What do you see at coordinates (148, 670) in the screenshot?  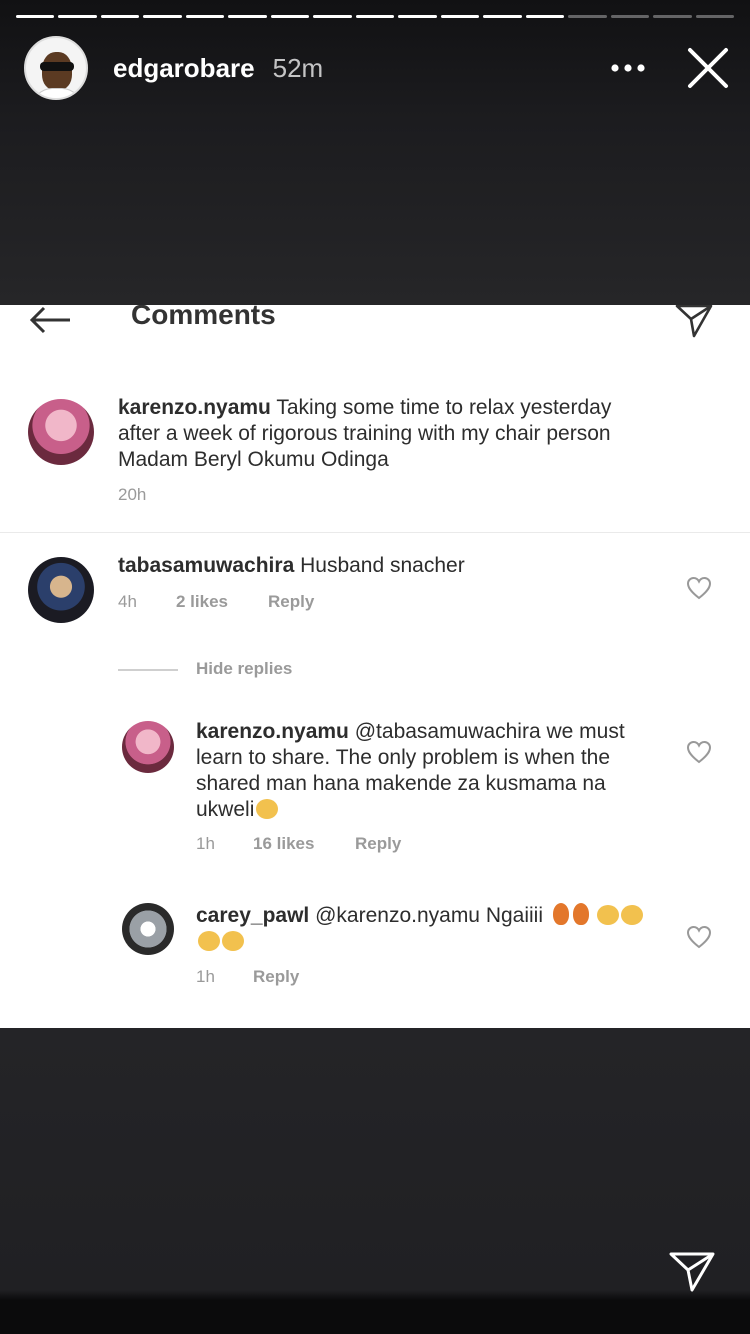 I see `hide-replies-line` at bounding box center [148, 670].